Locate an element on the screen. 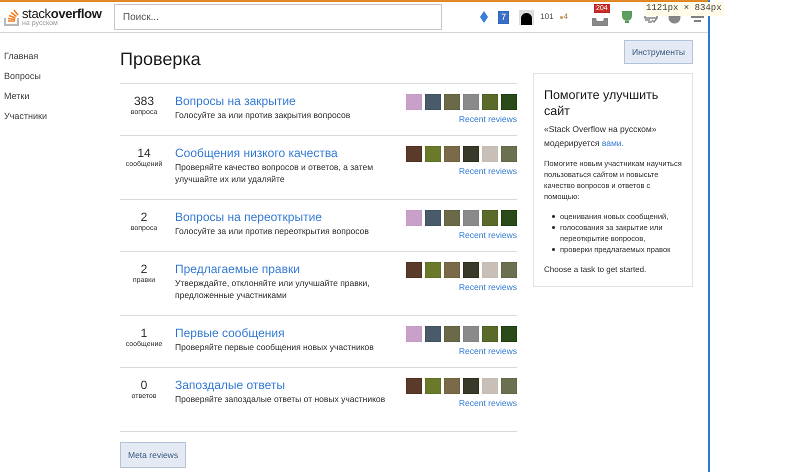 Image resolution: width=800 pixels, height=472 pixels. help-intro: «Stack Overflow на русском» модерируется вами. is located at coordinates (601, 136).